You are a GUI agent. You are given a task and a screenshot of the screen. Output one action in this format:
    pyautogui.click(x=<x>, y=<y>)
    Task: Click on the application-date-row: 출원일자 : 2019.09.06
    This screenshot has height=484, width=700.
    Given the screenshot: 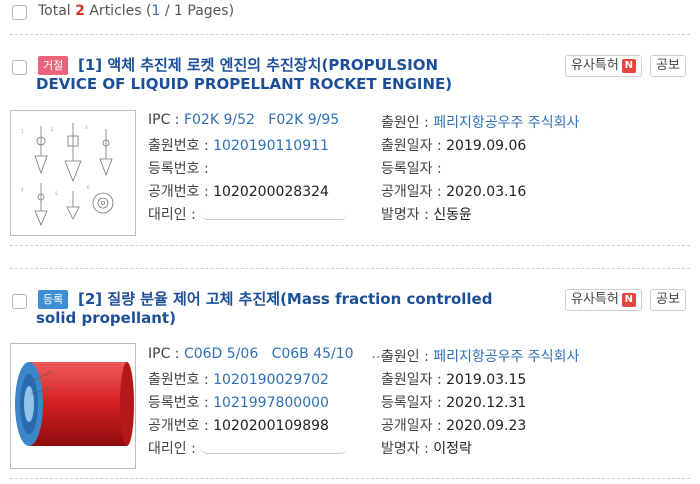 What is the action you would take?
    pyautogui.click(x=453, y=145)
    